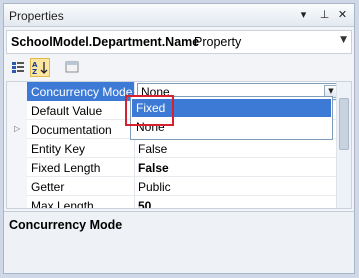 This screenshot has height=278, width=359. Describe the element at coordinates (179, 15) in the screenshot. I see `title-bar: Properties ▾ ⊥ ✕` at that location.